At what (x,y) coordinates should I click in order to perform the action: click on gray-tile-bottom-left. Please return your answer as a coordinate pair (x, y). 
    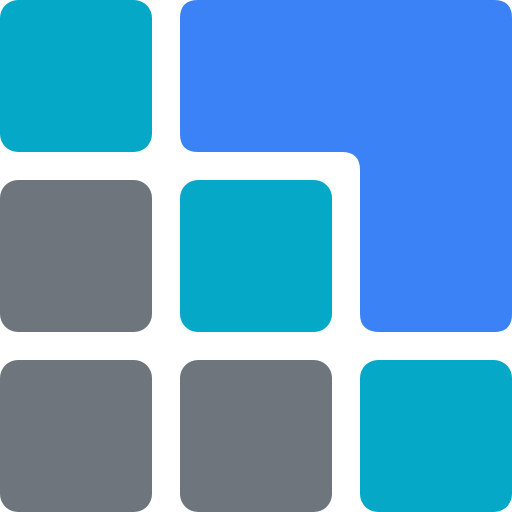
    Looking at the image, I should click on (76, 436).